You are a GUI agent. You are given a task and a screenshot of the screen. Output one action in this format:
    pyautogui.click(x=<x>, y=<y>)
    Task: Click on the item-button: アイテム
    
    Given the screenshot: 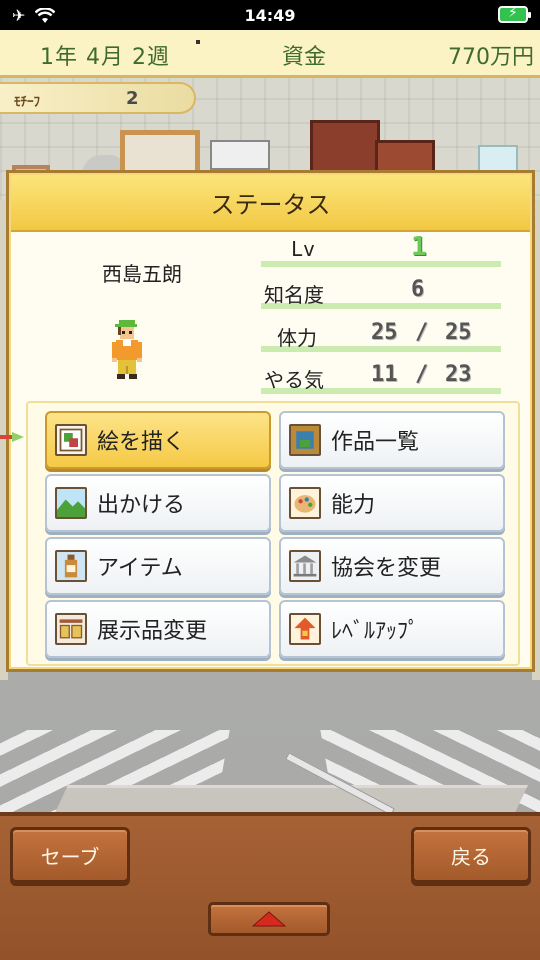 What is the action you would take?
    pyautogui.click(x=158, y=566)
    